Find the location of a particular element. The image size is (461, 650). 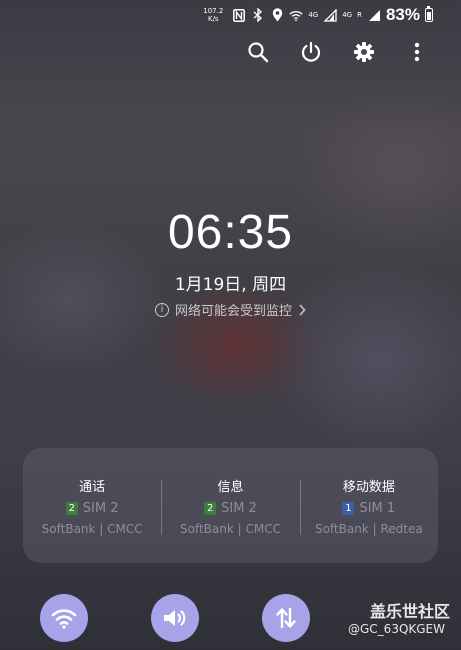

power-button is located at coordinates (311, 52).